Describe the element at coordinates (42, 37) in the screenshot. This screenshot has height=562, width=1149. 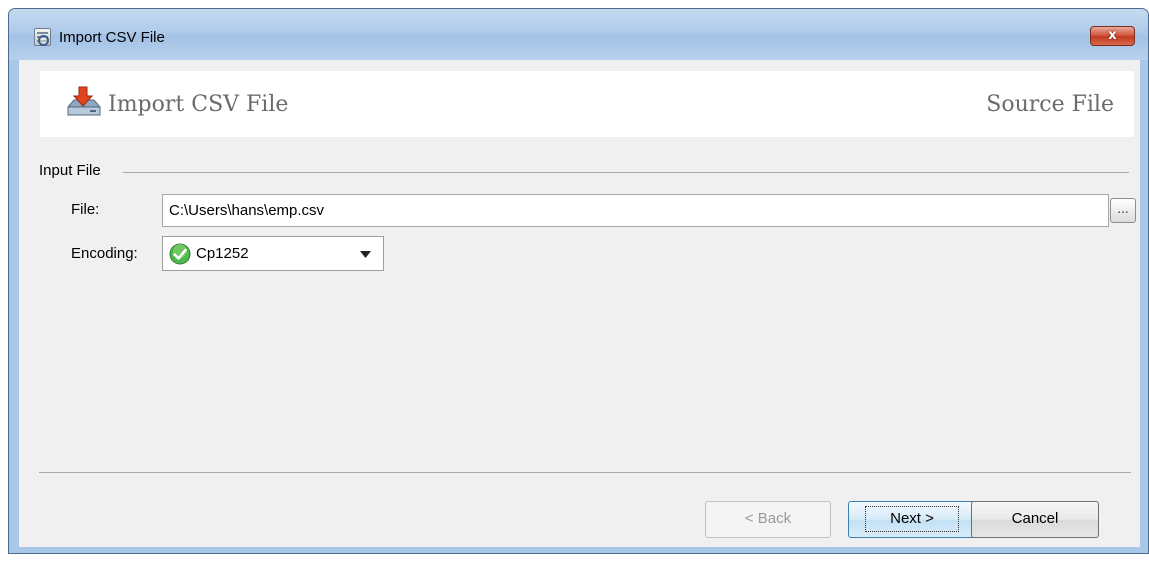
I see `app-icon` at that location.